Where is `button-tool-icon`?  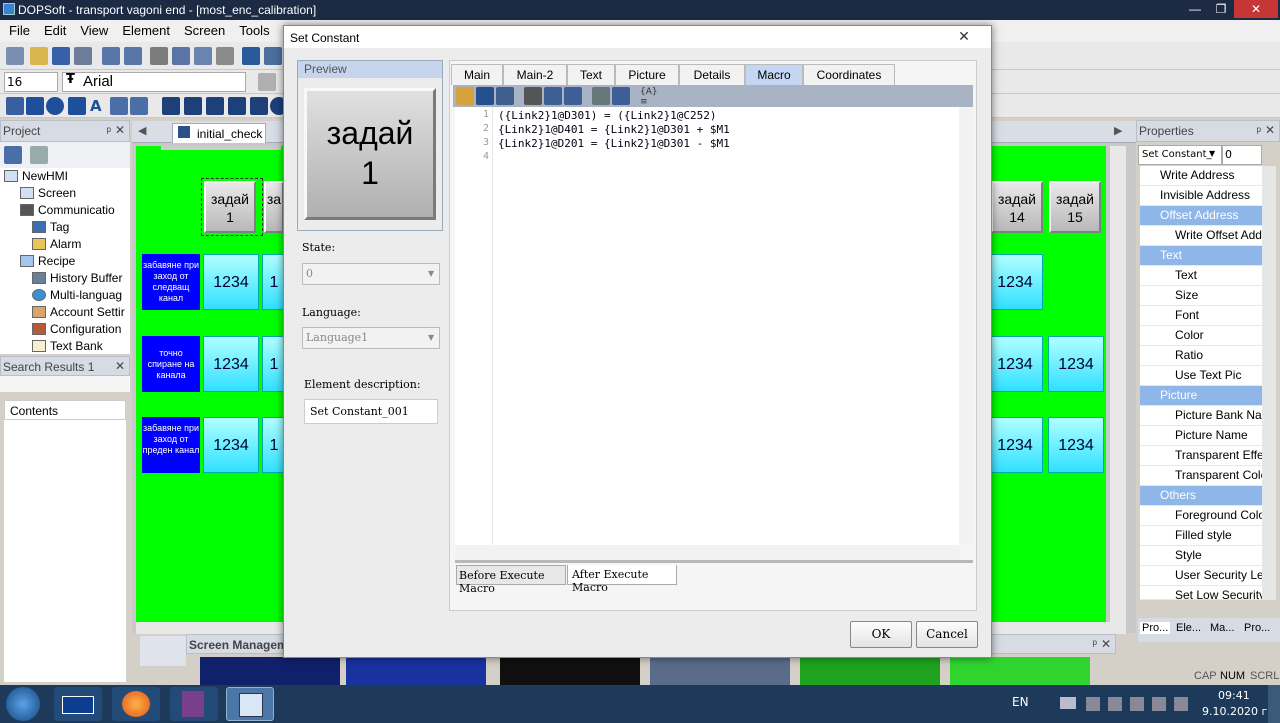
button-tool-icon is located at coordinates (171, 106).